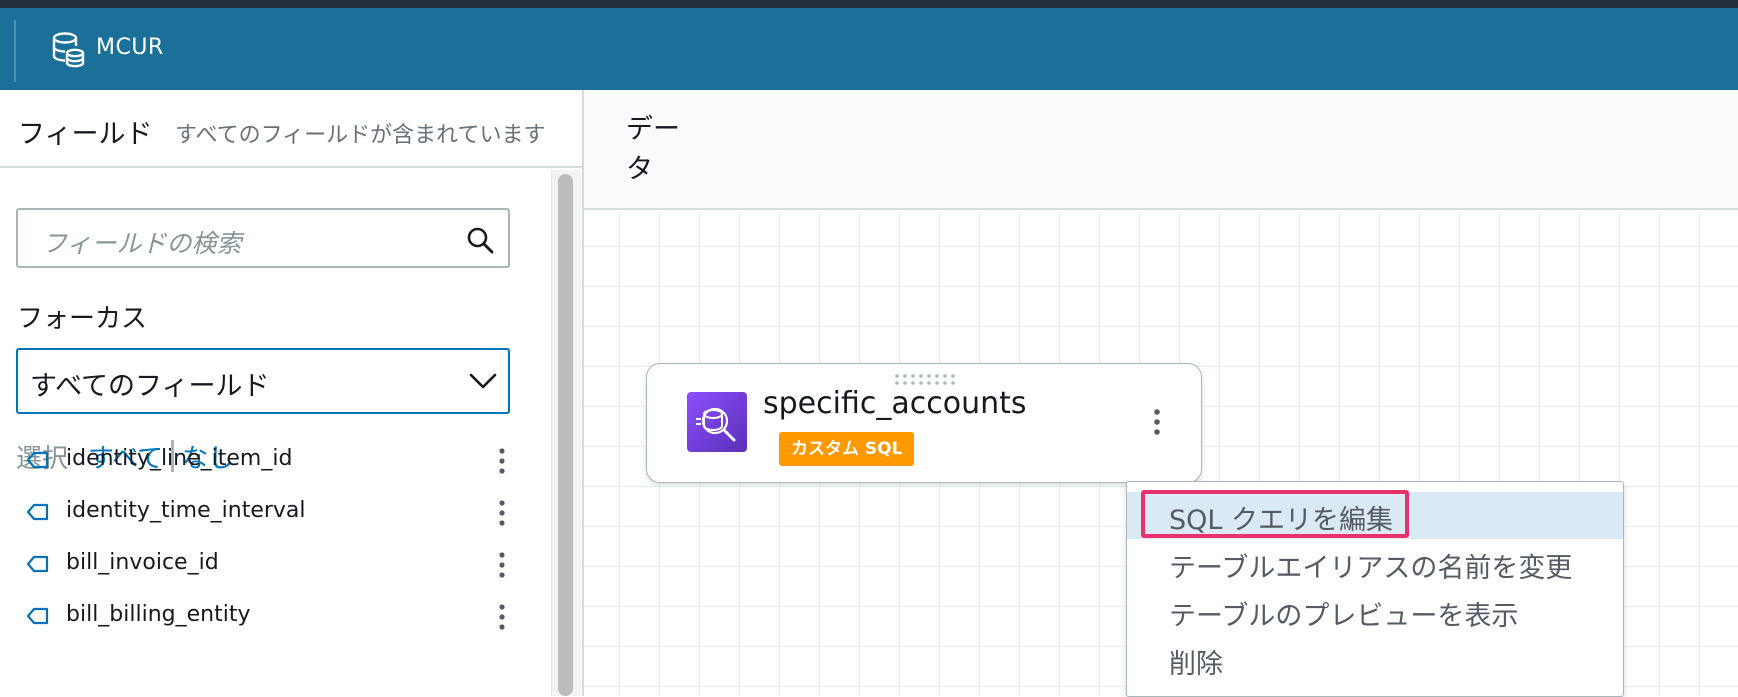 This screenshot has height=697, width=1738. Describe the element at coordinates (1344, 616) in the screenshot. I see `menu-item-label: テーブルのプレビューを表示` at that location.